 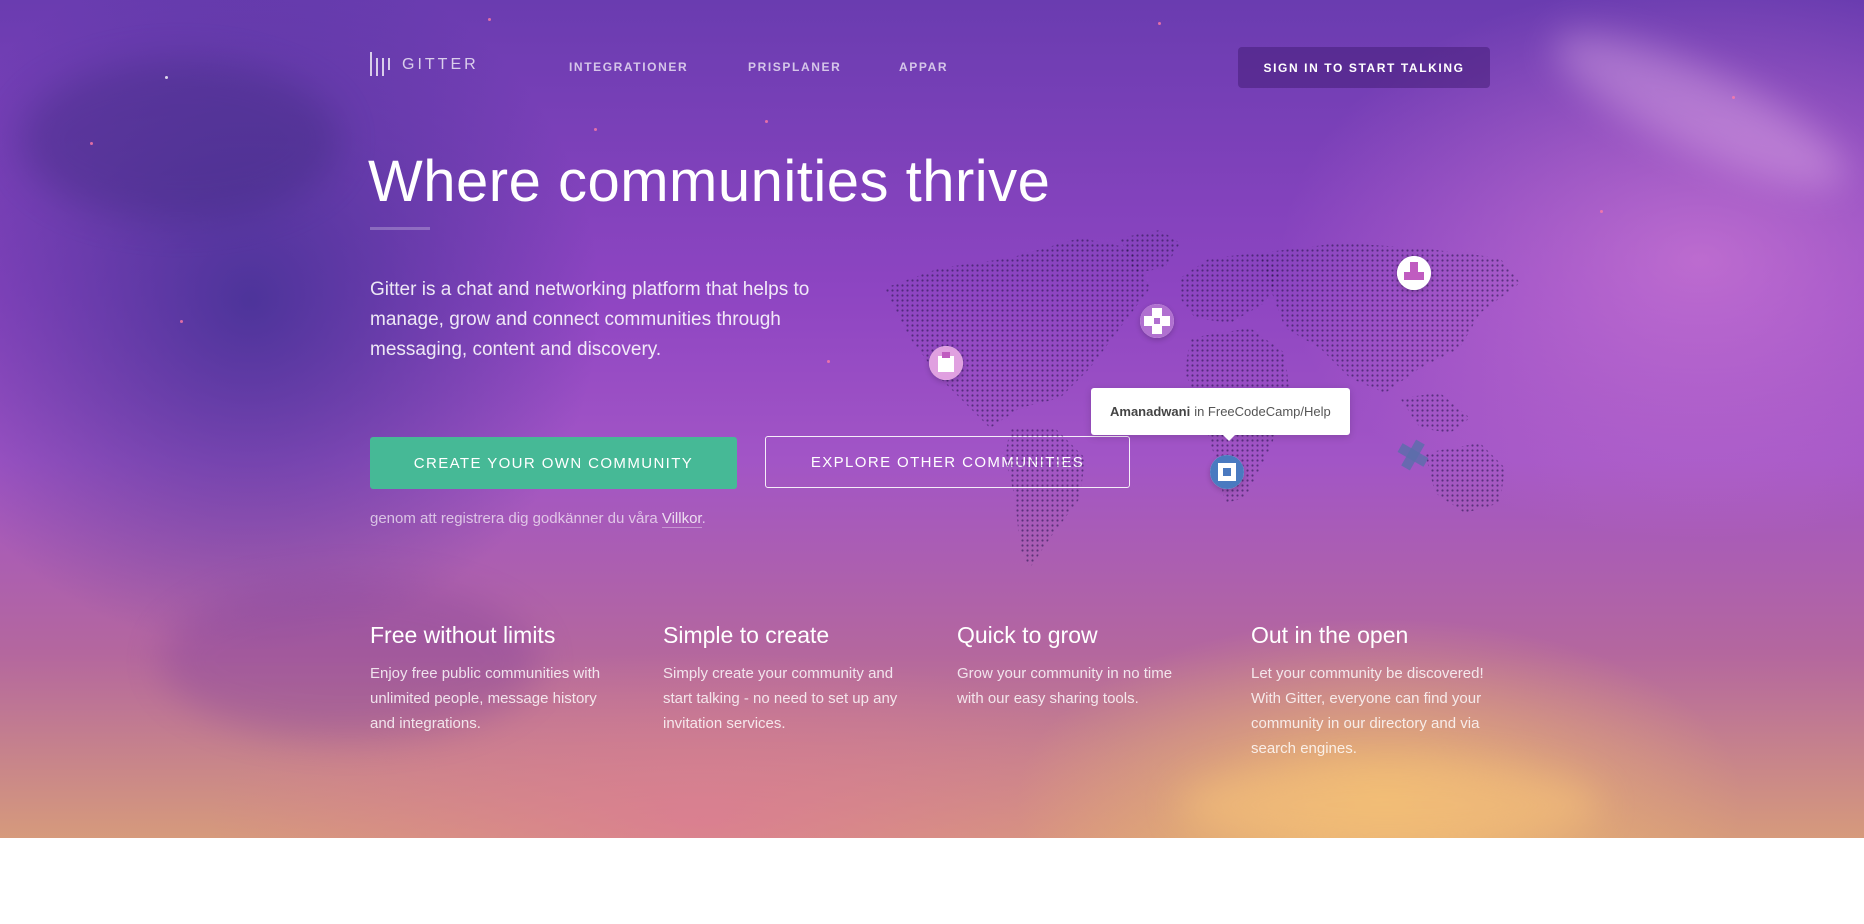 What do you see at coordinates (709, 181) in the screenshot?
I see `page-title: Where communities thrive` at bounding box center [709, 181].